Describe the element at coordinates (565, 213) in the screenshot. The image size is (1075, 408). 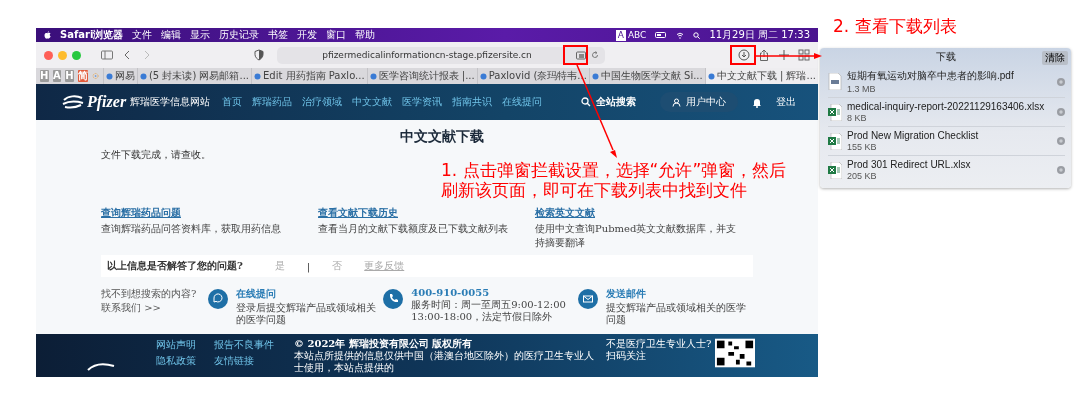
I see `quick-link: 检索英文文献` at that location.